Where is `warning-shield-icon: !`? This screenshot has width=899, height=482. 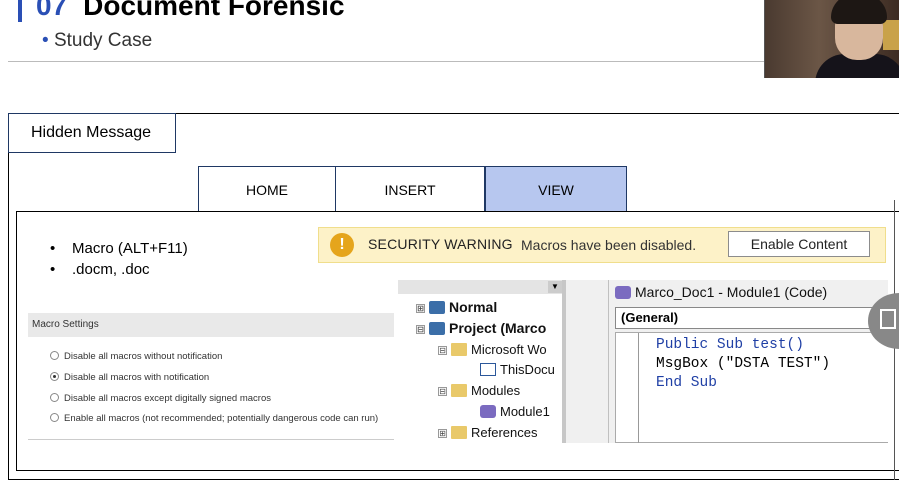
warning-shield-icon: ! is located at coordinates (342, 245).